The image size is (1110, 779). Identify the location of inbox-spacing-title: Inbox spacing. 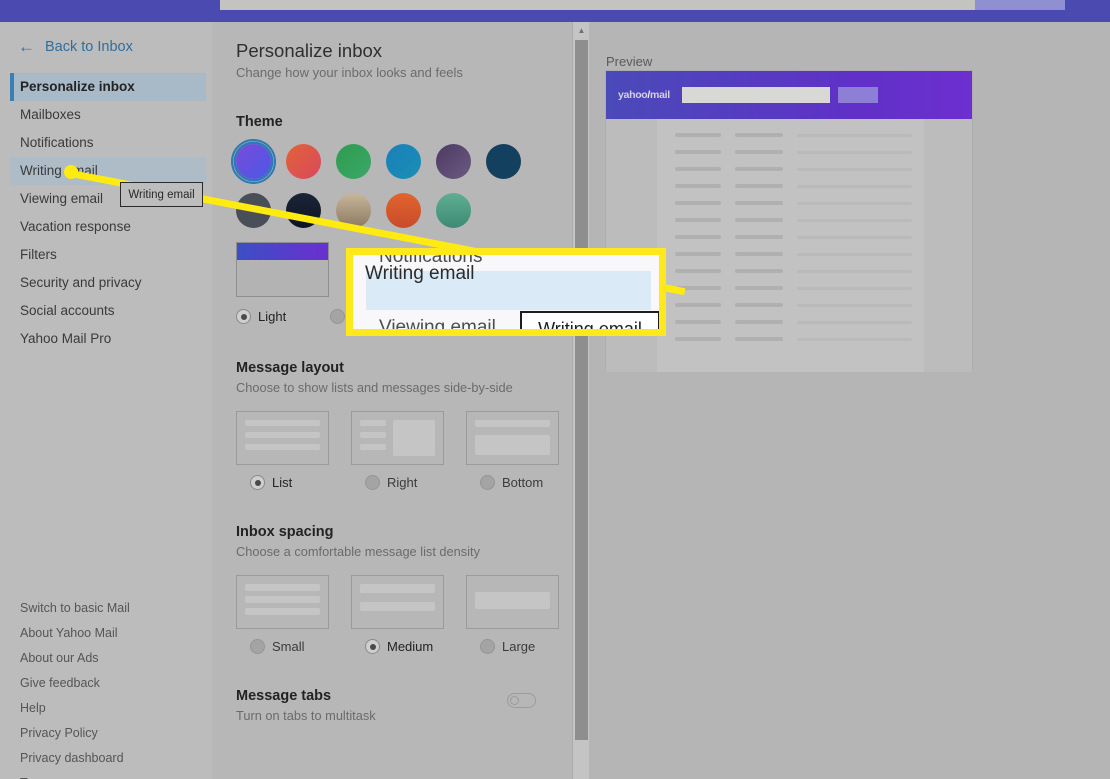
(285, 532).